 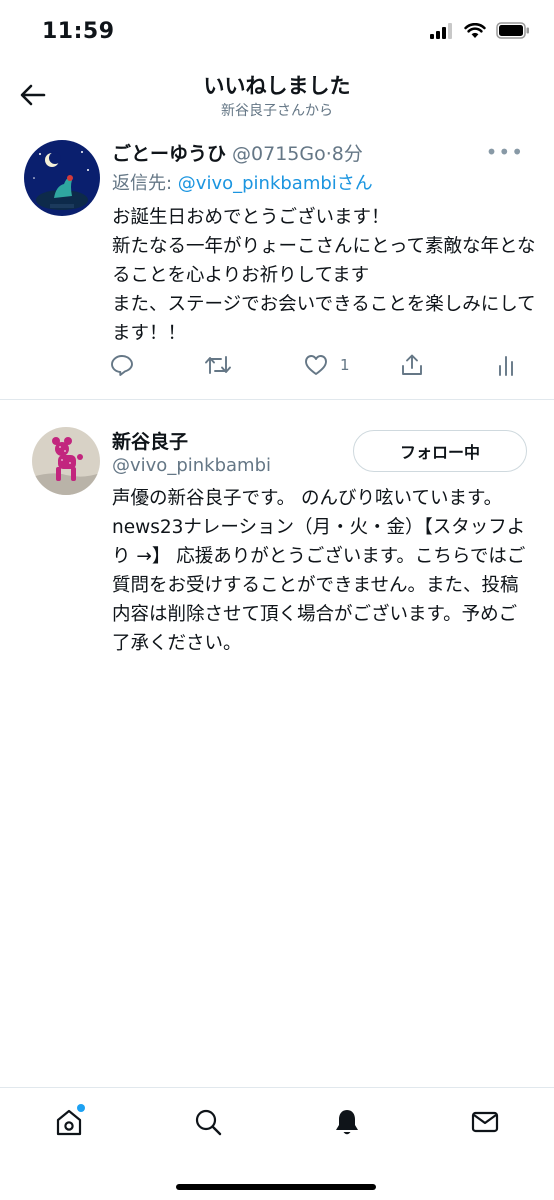 I want to click on search-icon, so click(x=208, y=1122).